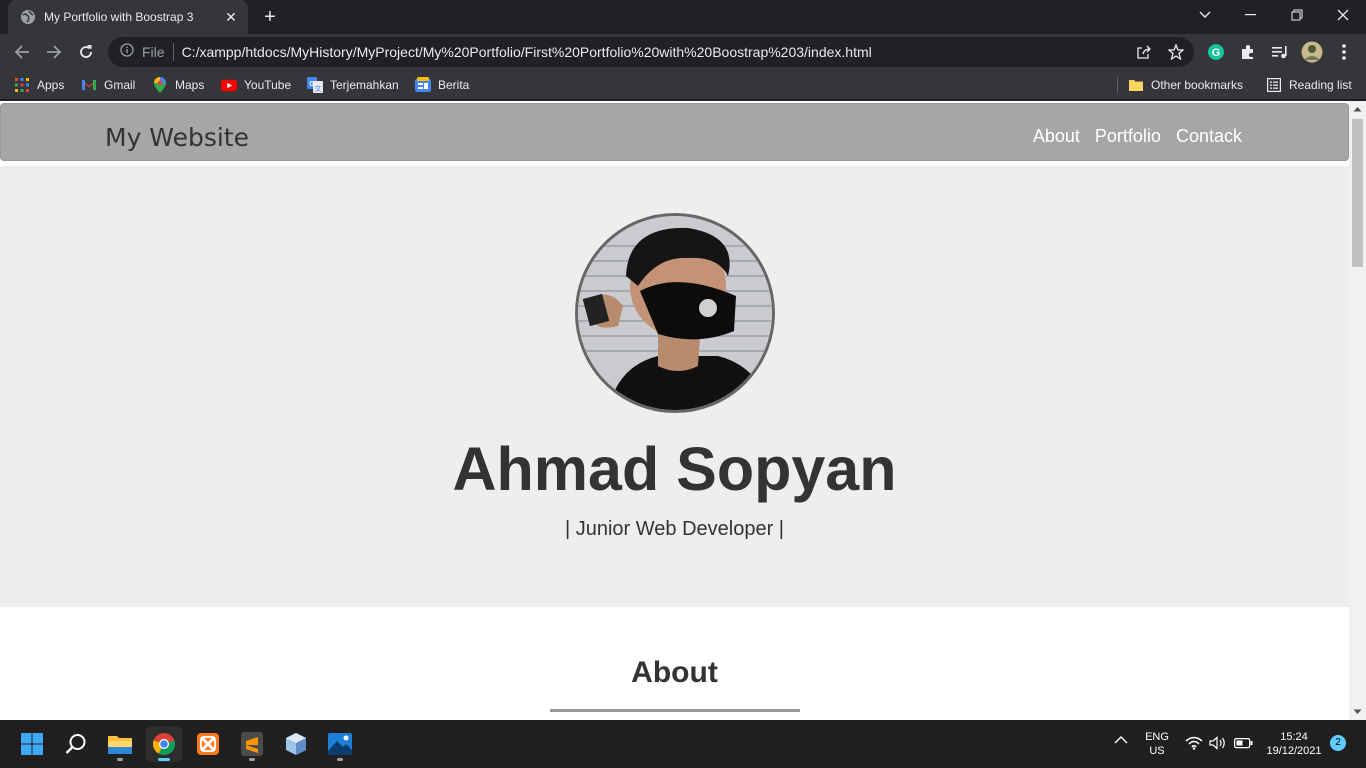 This screenshot has width=1366, height=768. What do you see at coordinates (1244, 745) in the screenshot?
I see `battery-icon` at bounding box center [1244, 745].